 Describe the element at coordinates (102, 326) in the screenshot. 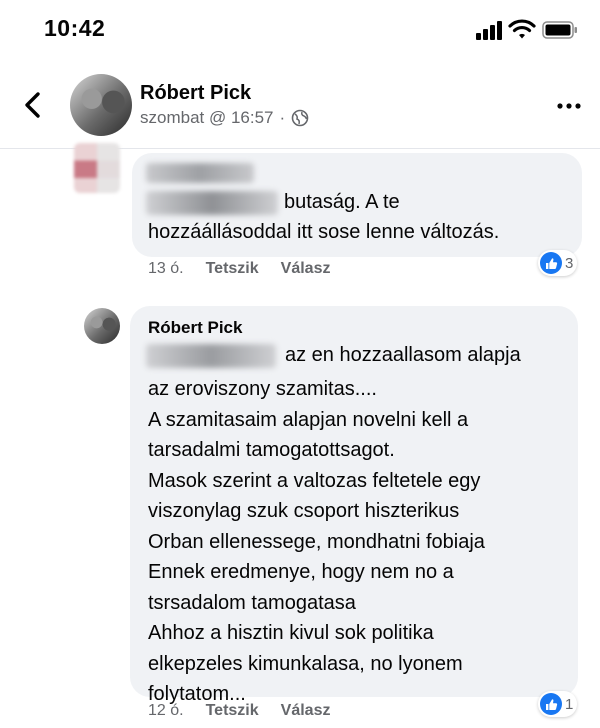

I see `reply-author-avatar` at that location.